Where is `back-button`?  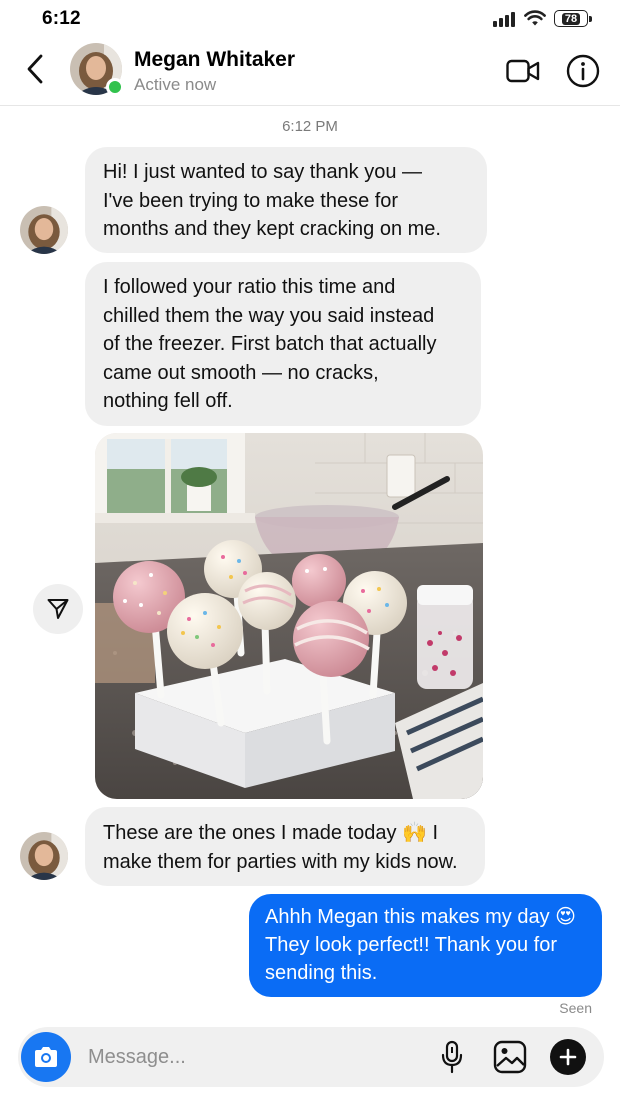 back-button is located at coordinates (35, 69).